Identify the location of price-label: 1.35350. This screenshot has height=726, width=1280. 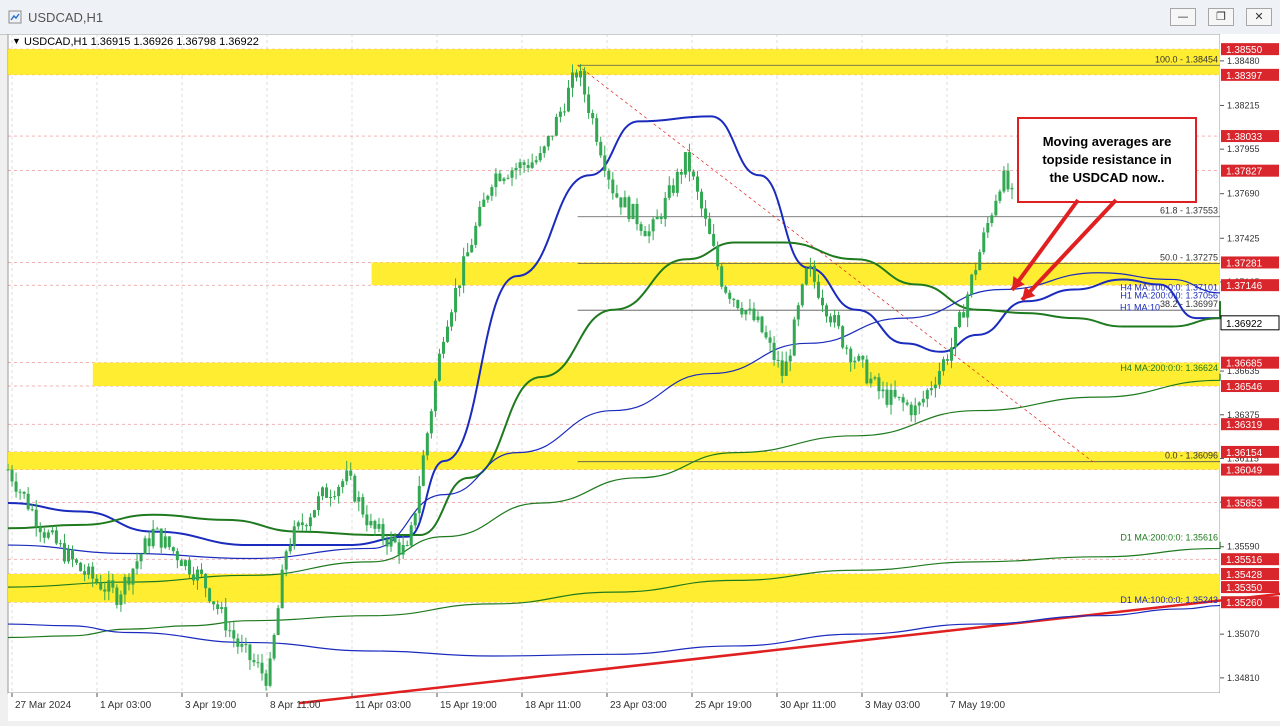
(1244, 588).